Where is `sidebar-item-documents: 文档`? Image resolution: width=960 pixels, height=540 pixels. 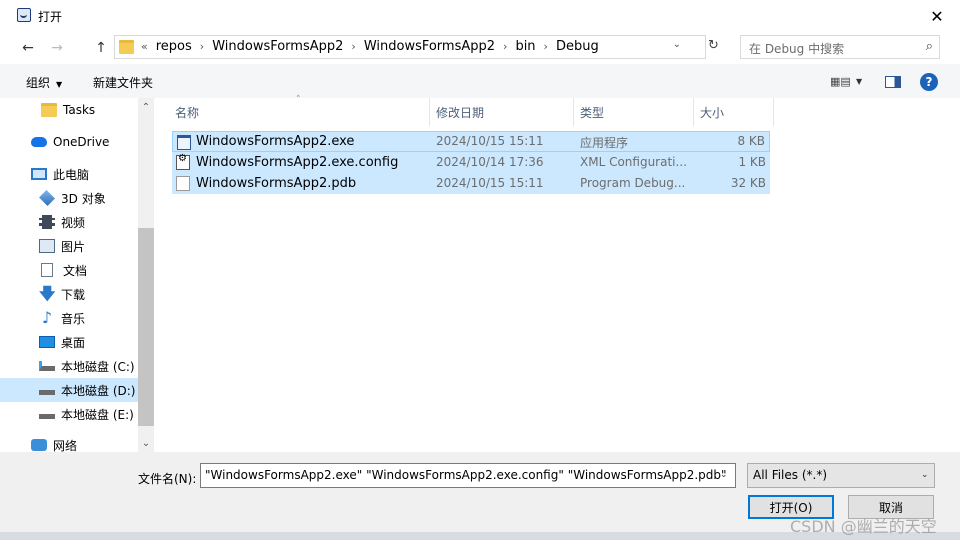 sidebar-item-documents: 文档 is located at coordinates (69, 270).